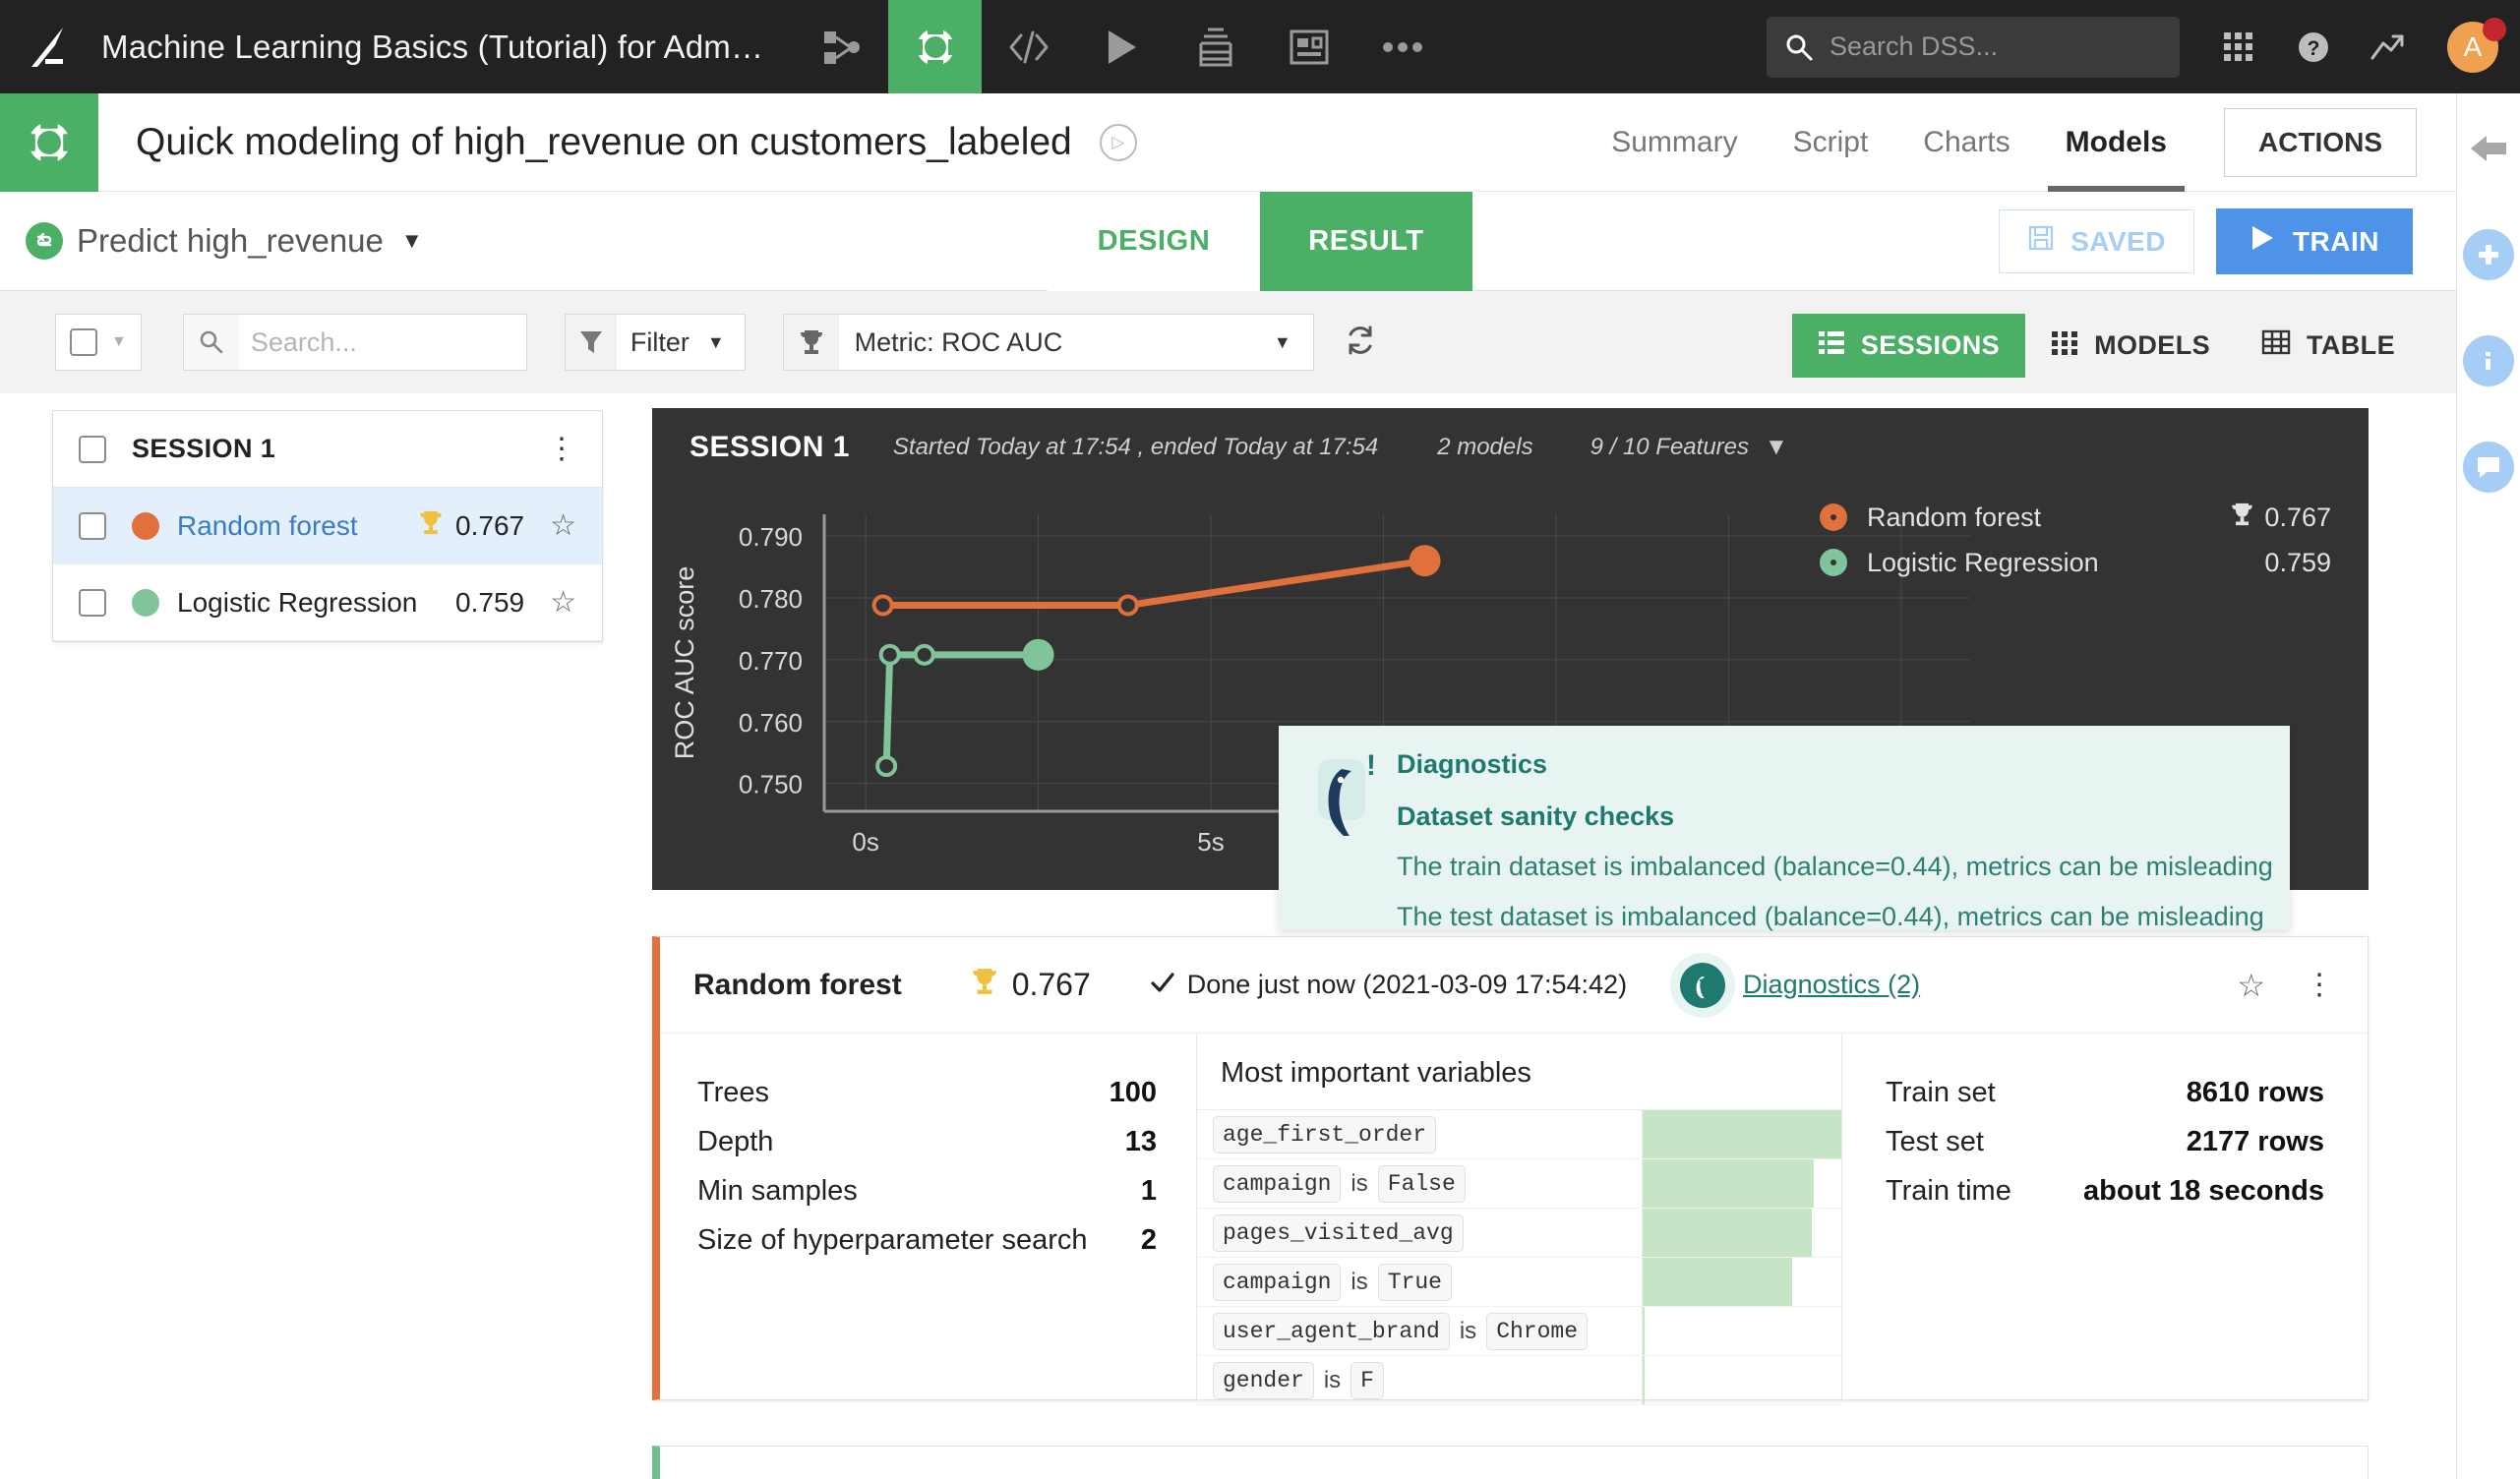  I want to click on model-card-score: 0.767, so click(1031, 985).